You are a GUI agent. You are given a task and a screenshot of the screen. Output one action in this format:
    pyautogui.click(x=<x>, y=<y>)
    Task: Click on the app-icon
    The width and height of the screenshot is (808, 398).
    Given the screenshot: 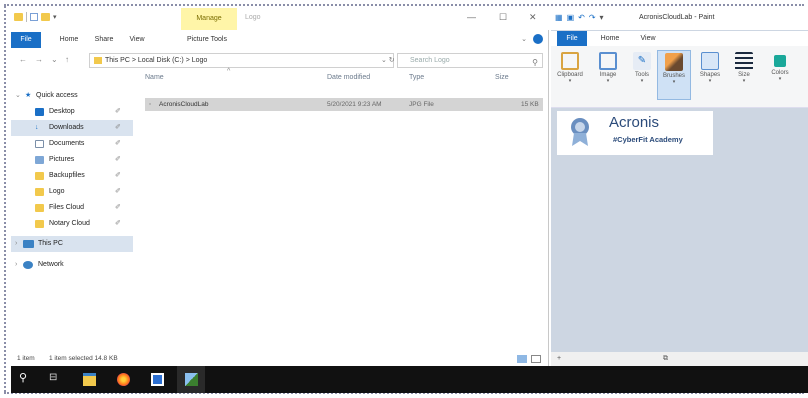 What is the action you would take?
    pyautogui.click(x=157, y=379)
    